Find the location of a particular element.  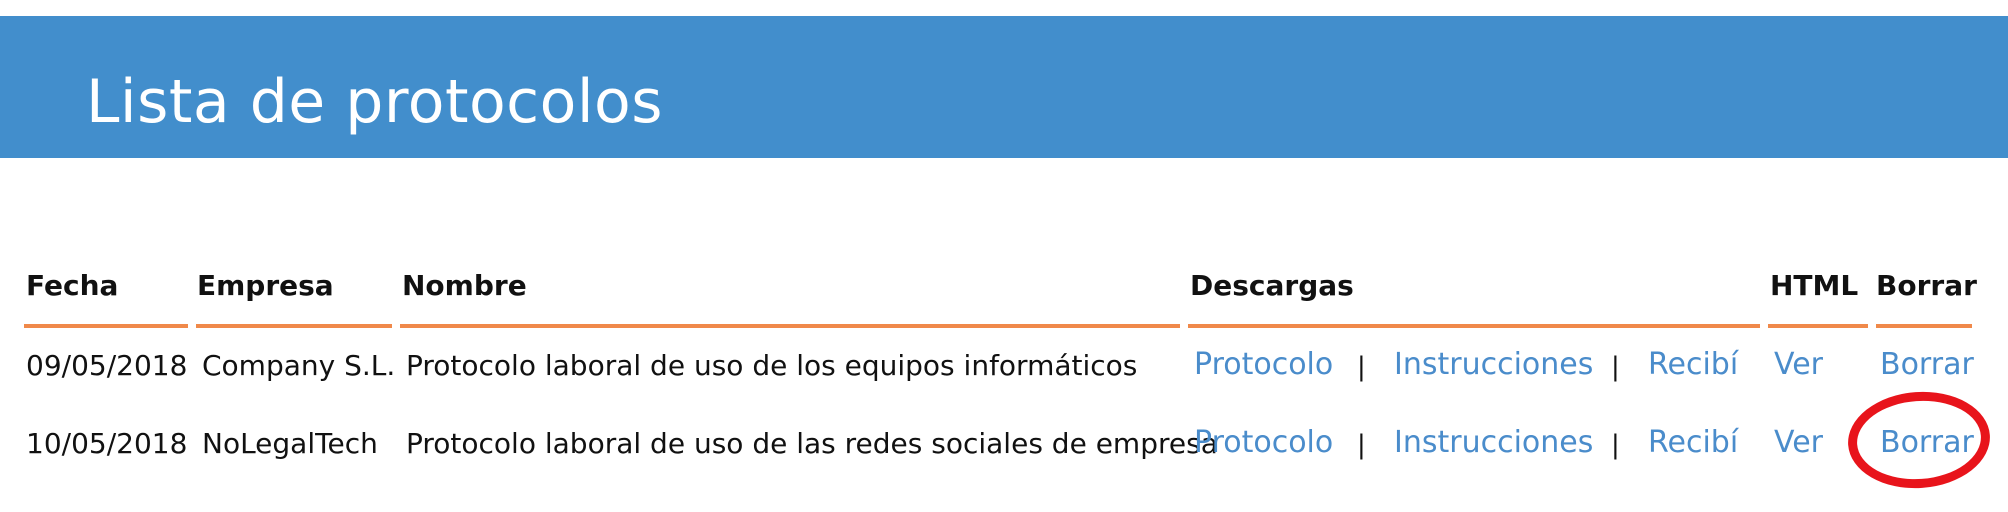

column-header-descargas: Descargas is located at coordinates (1272, 285).